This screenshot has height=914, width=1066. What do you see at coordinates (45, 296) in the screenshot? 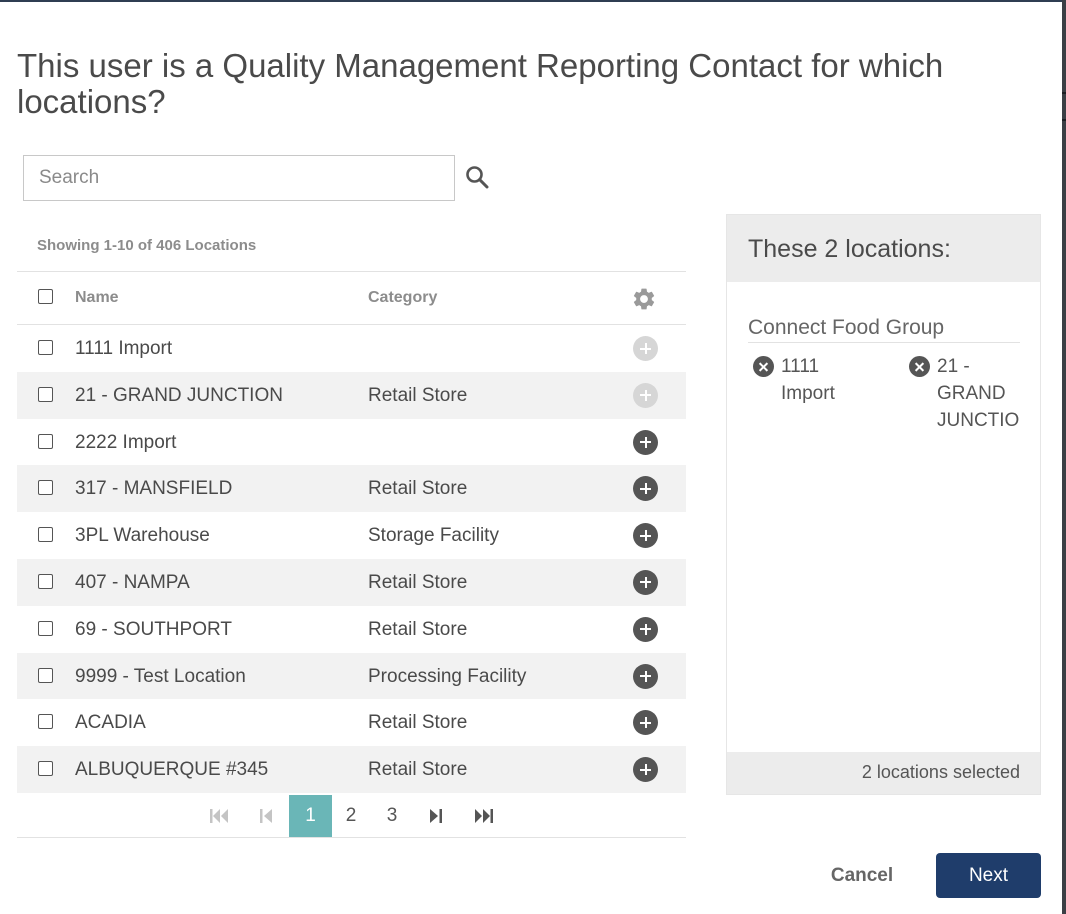
I see `select-all-checkbox` at bounding box center [45, 296].